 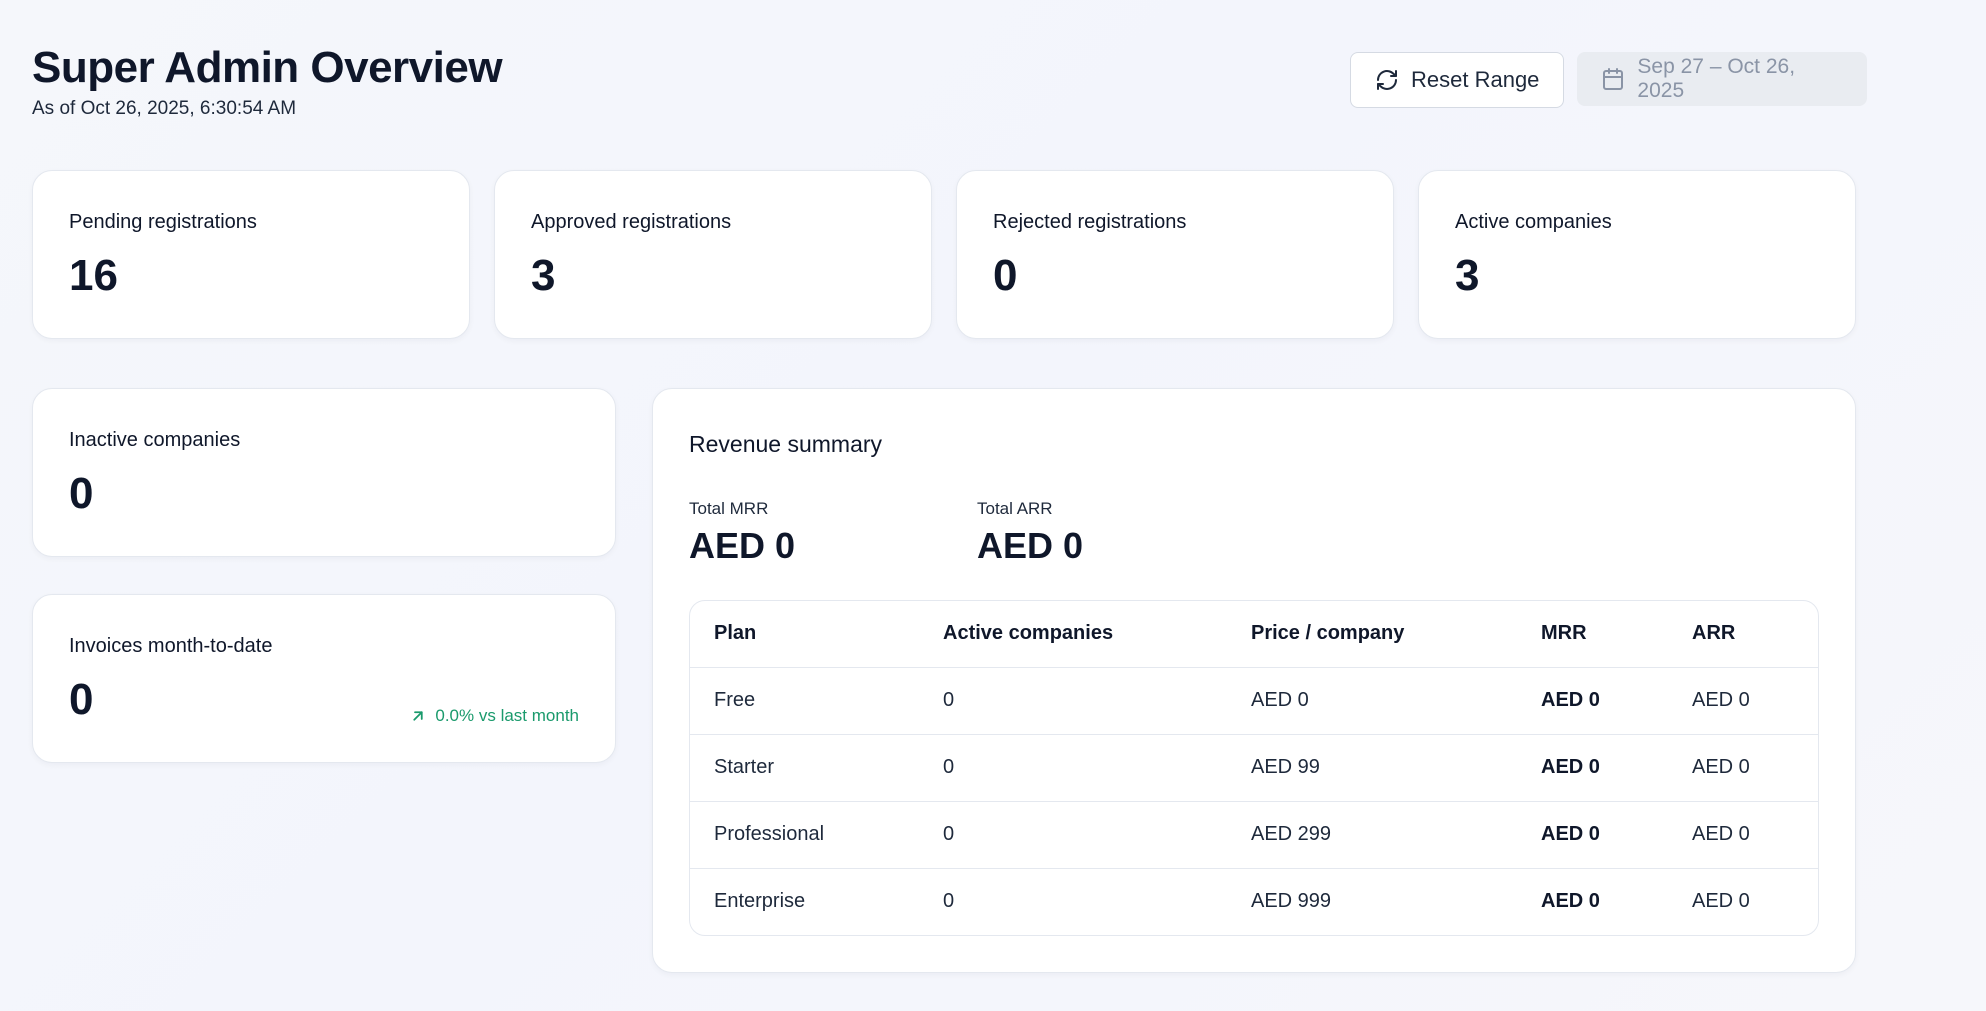 What do you see at coordinates (1637, 254) in the screenshot?
I see `stat-card-active-companies: Active companies 3` at bounding box center [1637, 254].